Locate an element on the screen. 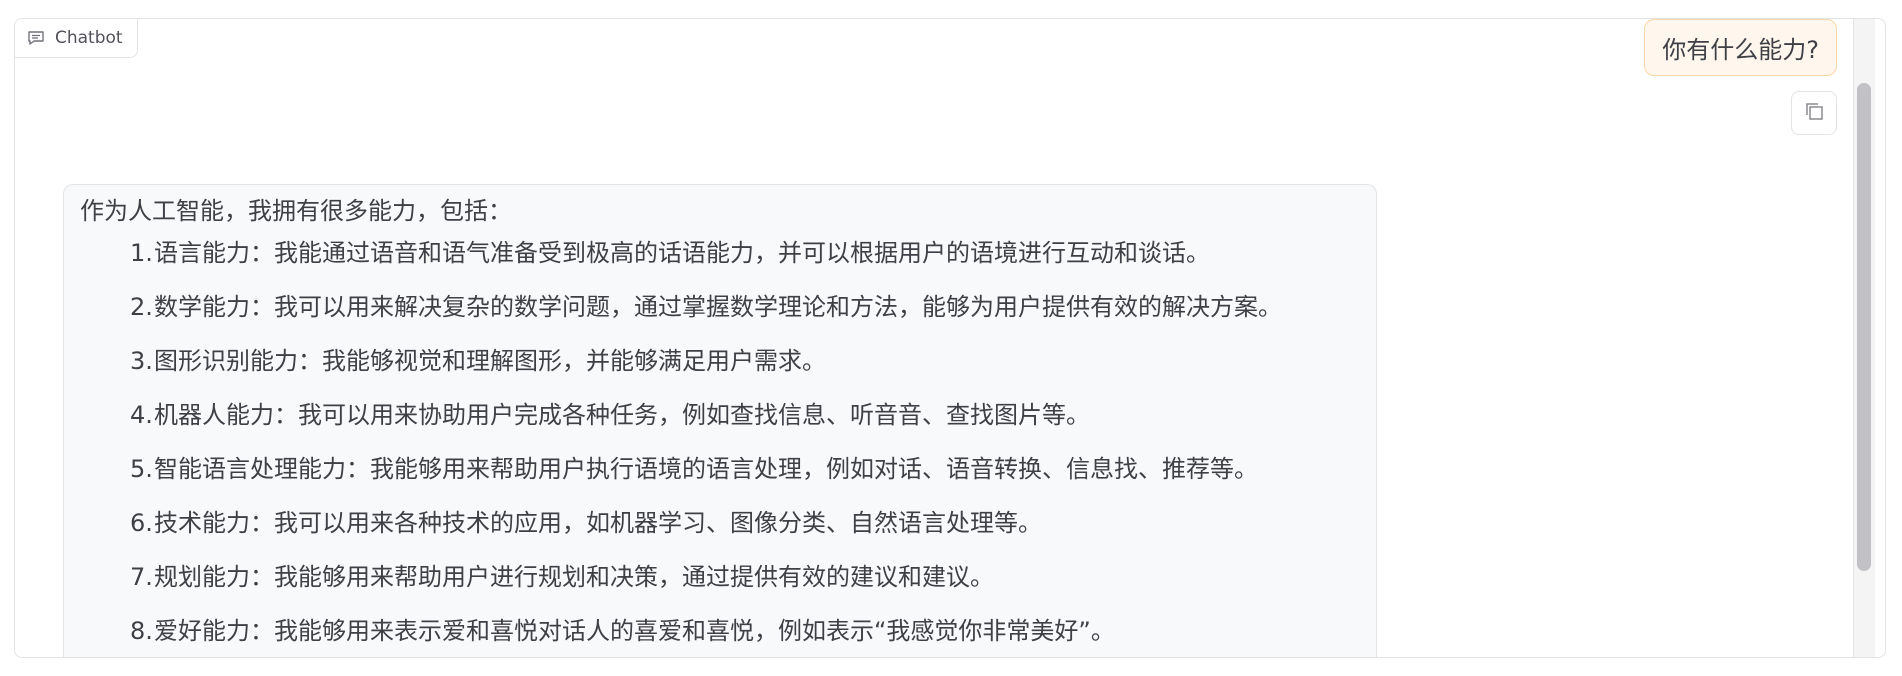 This screenshot has width=1902, height=676. bot-message-intro: 作为人工智能，我拥有很多能力，包括： is located at coordinates (296, 211).